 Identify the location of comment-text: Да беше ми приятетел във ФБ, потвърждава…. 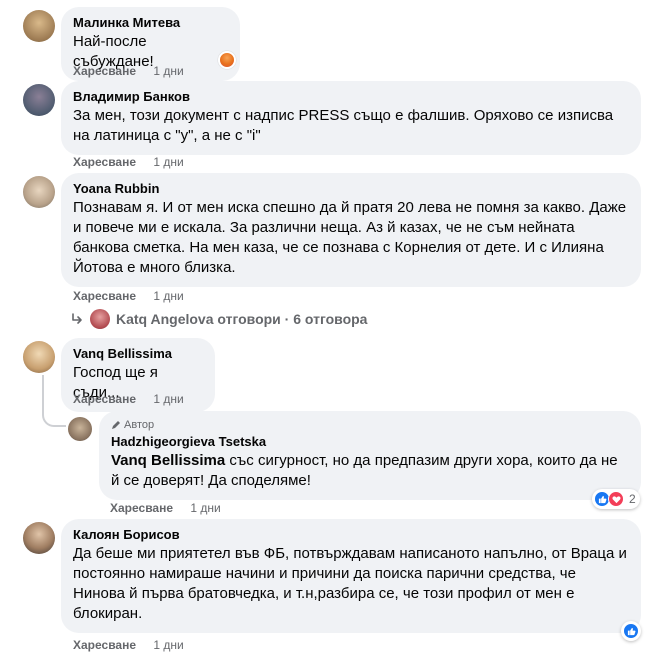
(350, 583).